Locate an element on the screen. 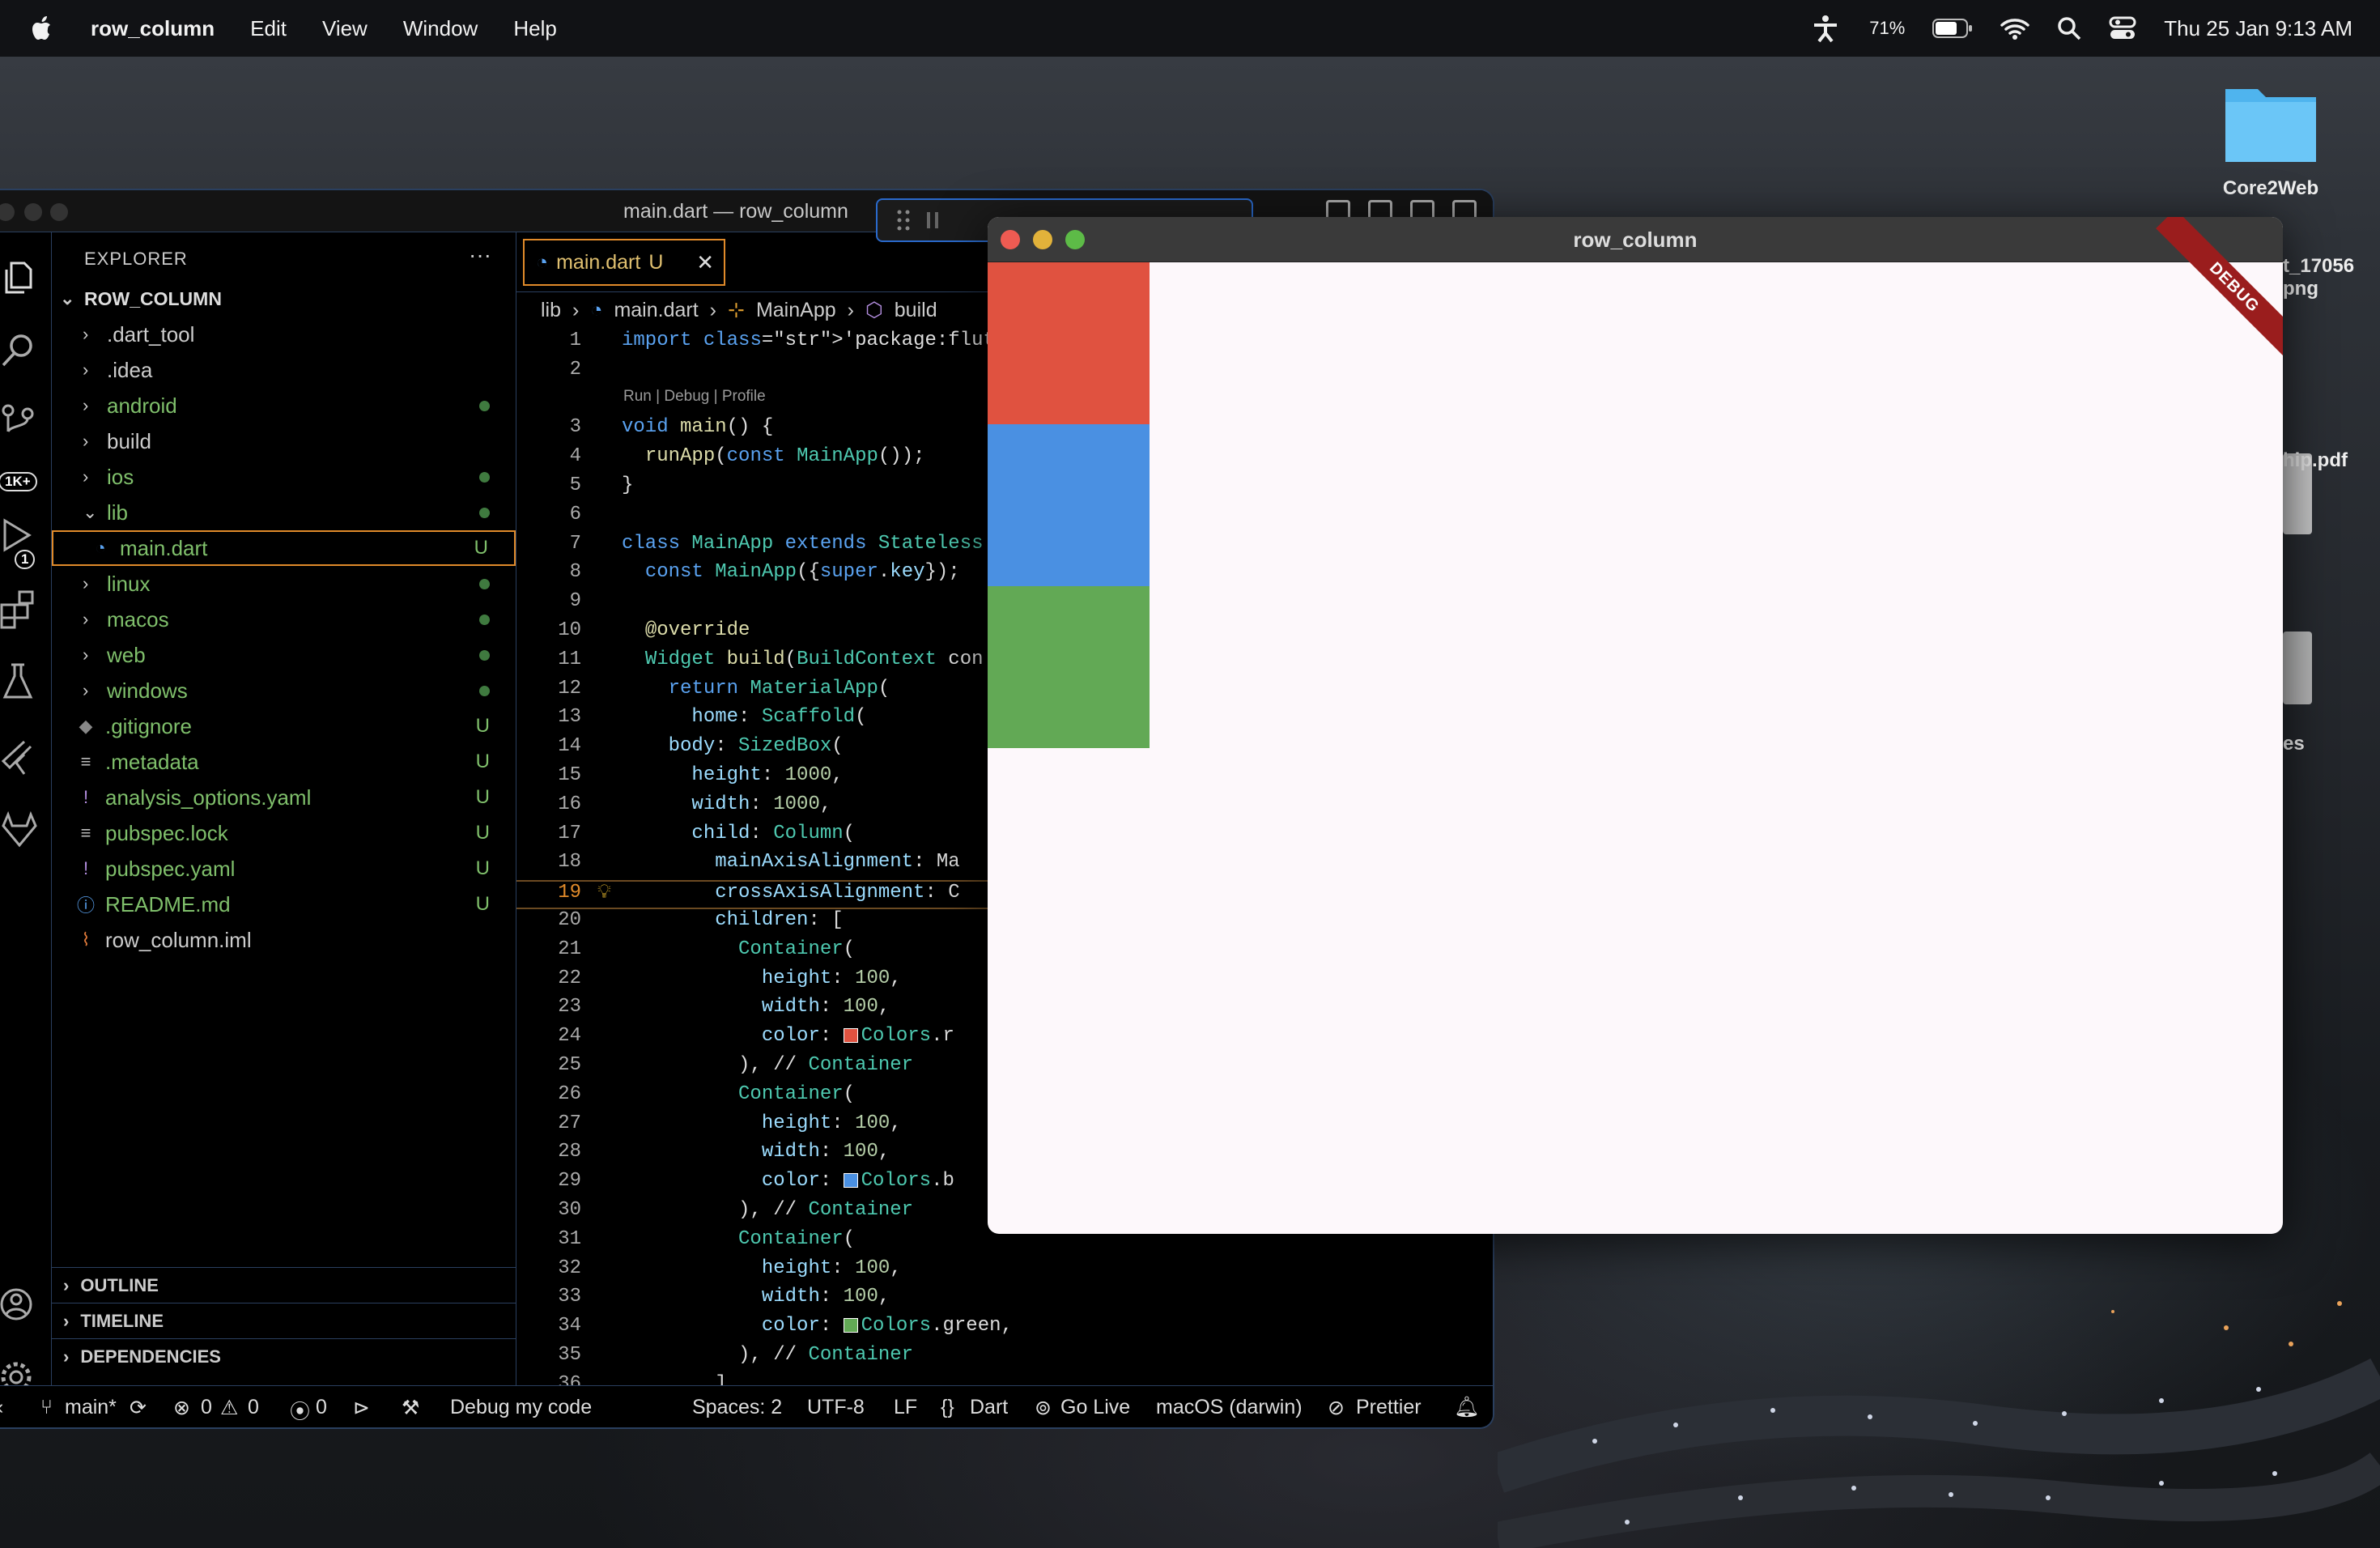 This screenshot has height=1548, width=2380. line-number: 5 is located at coordinates (575, 485).